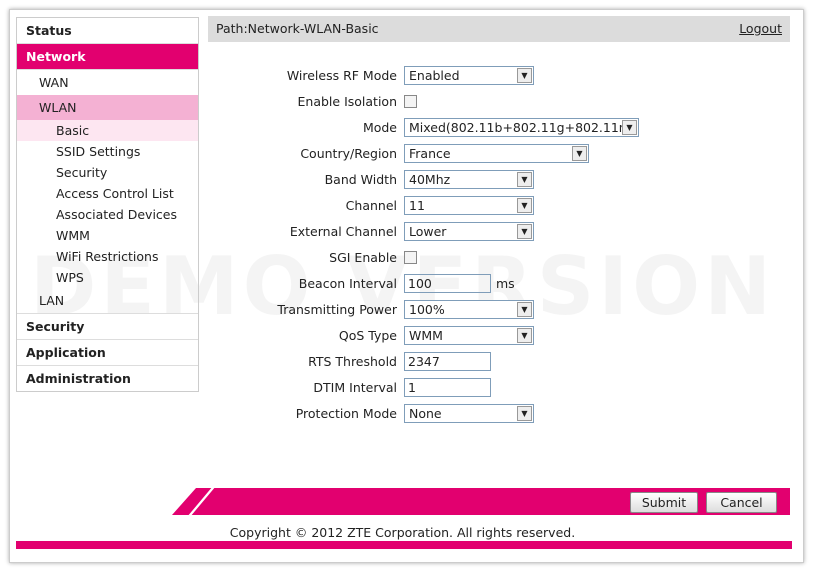  What do you see at coordinates (341, 75) in the screenshot?
I see `label: Wireless RF Mode` at bounding box center [341, 75].